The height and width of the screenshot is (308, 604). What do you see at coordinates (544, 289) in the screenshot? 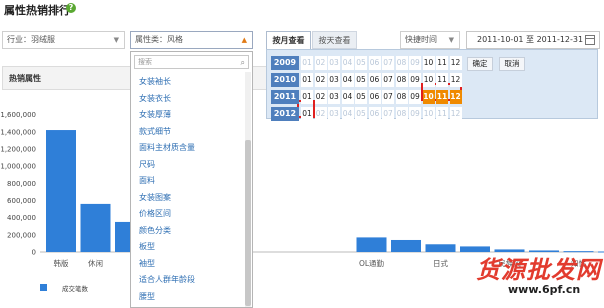
I see `watermark-url: www.6pf.cn` at bounding box center [544, 289].